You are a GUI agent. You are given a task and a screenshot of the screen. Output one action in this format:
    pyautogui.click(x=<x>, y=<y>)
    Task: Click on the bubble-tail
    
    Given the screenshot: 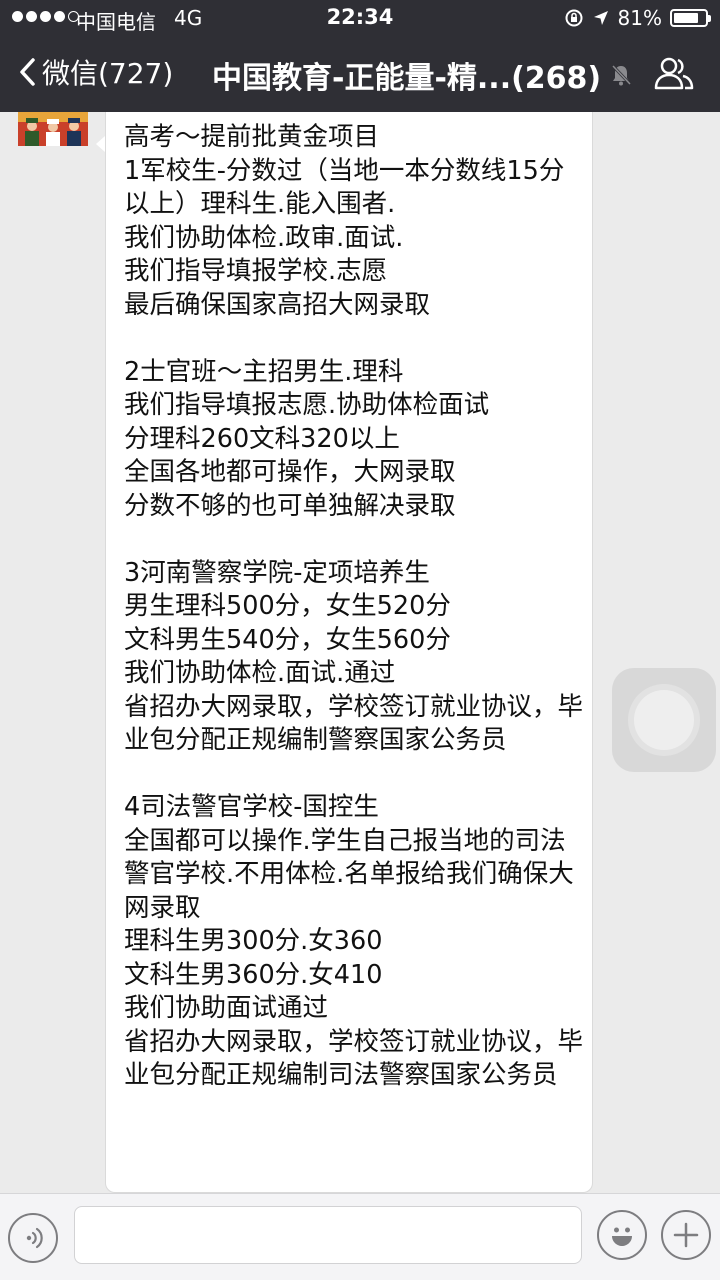 What is the action you would take?
    pyautogui.click(x=100, y=144)
    